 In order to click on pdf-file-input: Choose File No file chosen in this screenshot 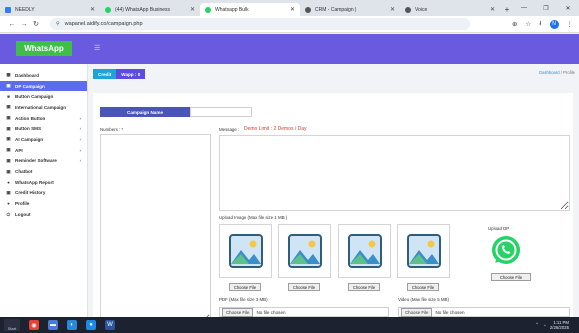, I will do `click(304, 312)`.